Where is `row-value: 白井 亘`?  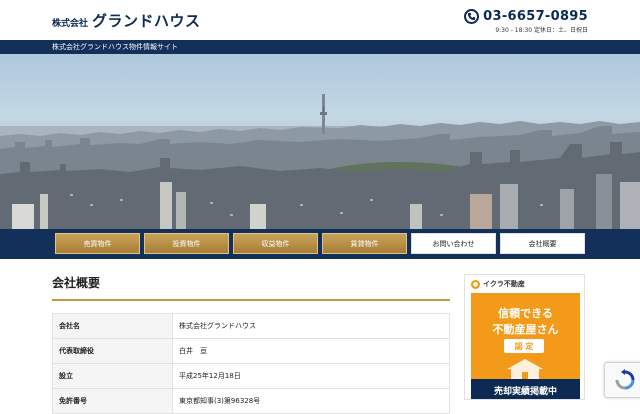
row-value: 白井 亘 is located at coordinates (311, 351).